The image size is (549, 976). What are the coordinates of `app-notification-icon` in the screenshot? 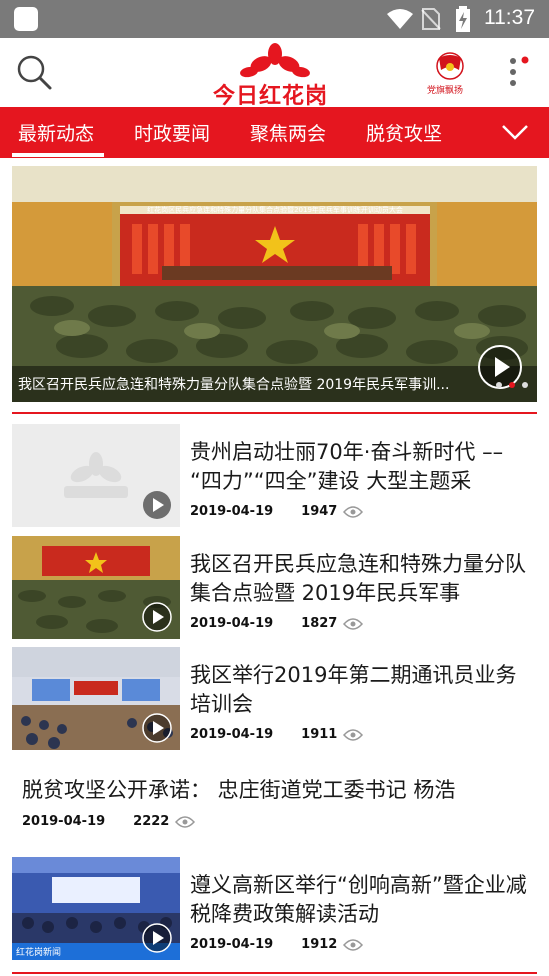 It's located at (26, 19).